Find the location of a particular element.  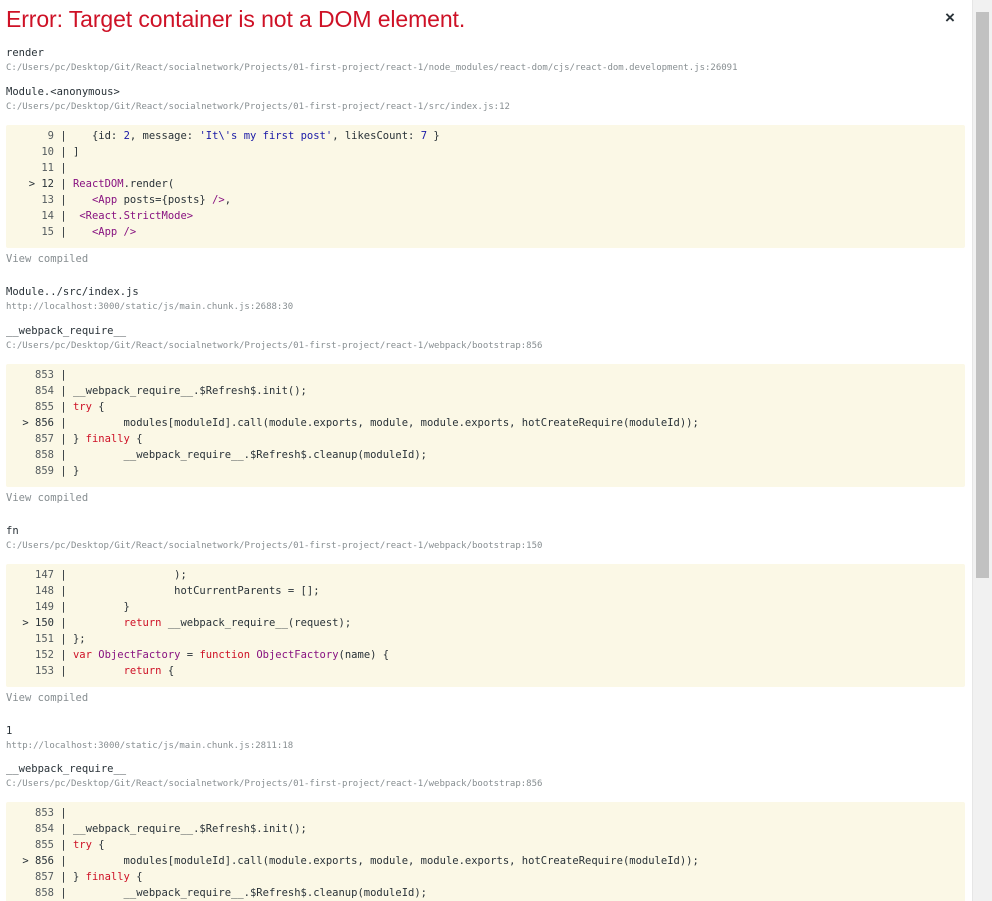

code-token: , likesCount: is located at coordinates (376, 136).